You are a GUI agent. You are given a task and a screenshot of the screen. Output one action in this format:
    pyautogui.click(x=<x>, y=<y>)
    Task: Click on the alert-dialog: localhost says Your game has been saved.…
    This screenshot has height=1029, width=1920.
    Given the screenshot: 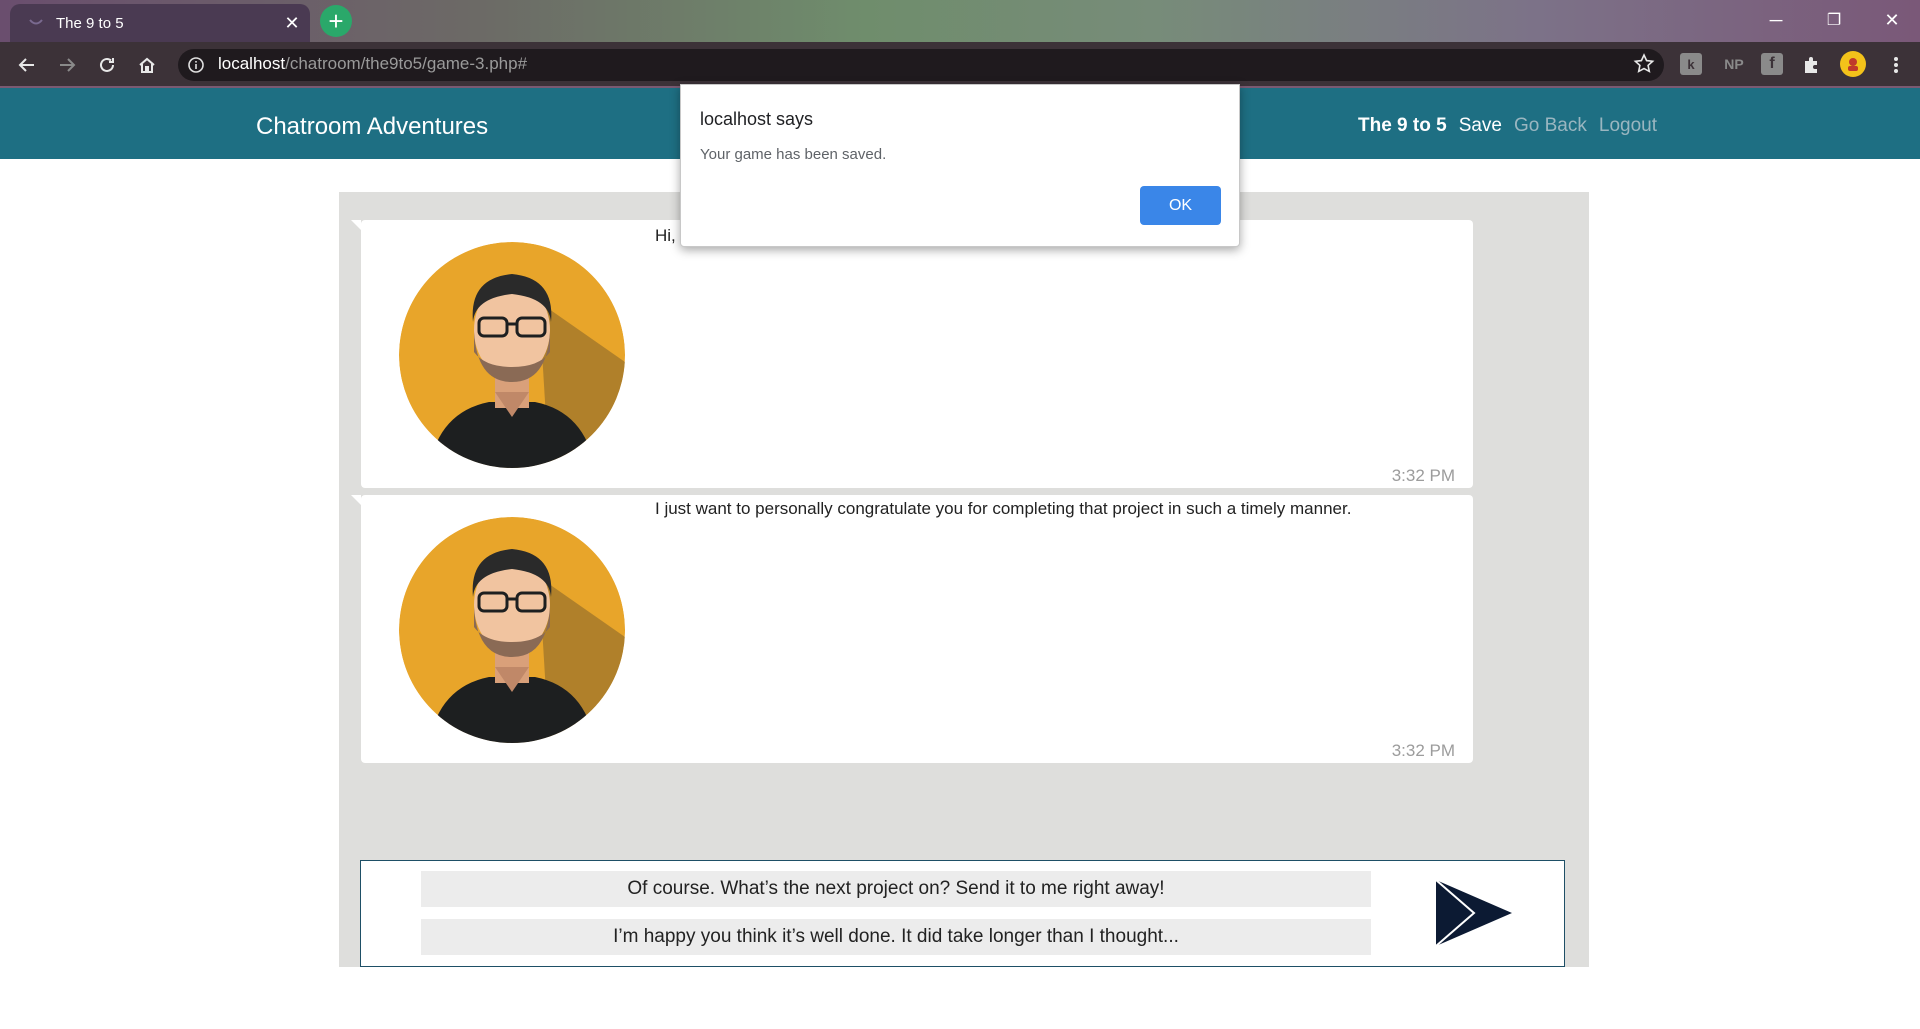 What is the action you would take?
    pyautogui.click(x=960, y=165)
    